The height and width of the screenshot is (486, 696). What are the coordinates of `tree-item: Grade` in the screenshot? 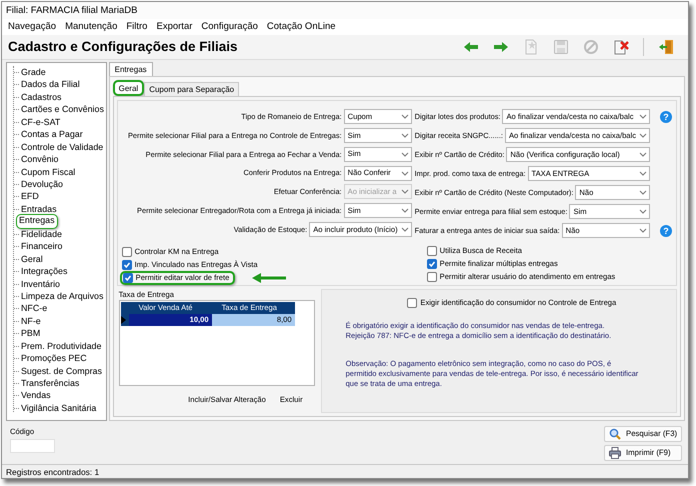 It's located at (30, 72).